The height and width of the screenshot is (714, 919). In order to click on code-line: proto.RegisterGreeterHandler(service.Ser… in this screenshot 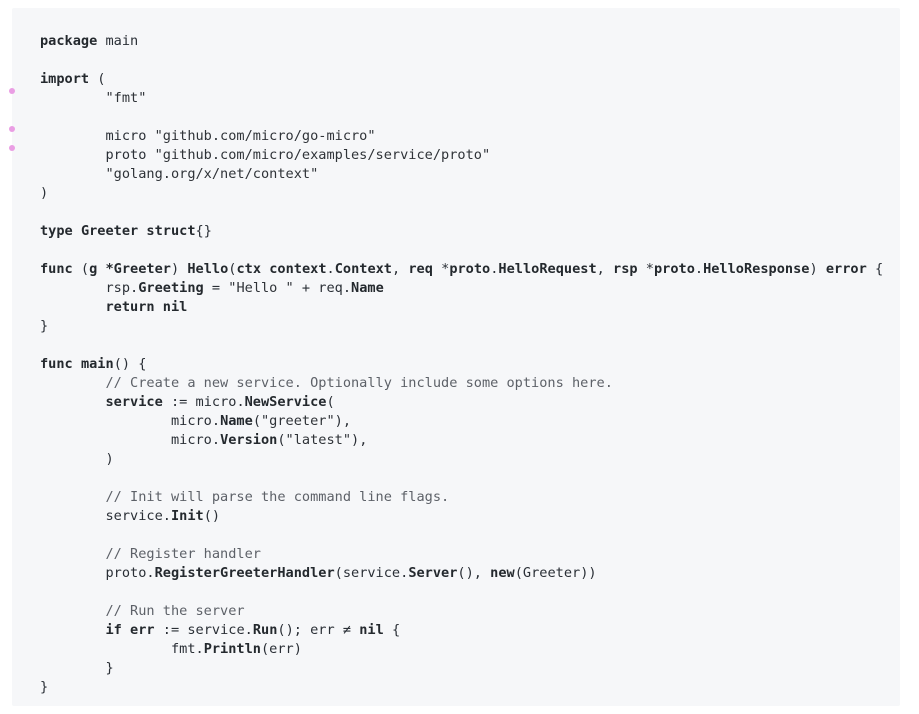, I will do `click(461, 573)`.